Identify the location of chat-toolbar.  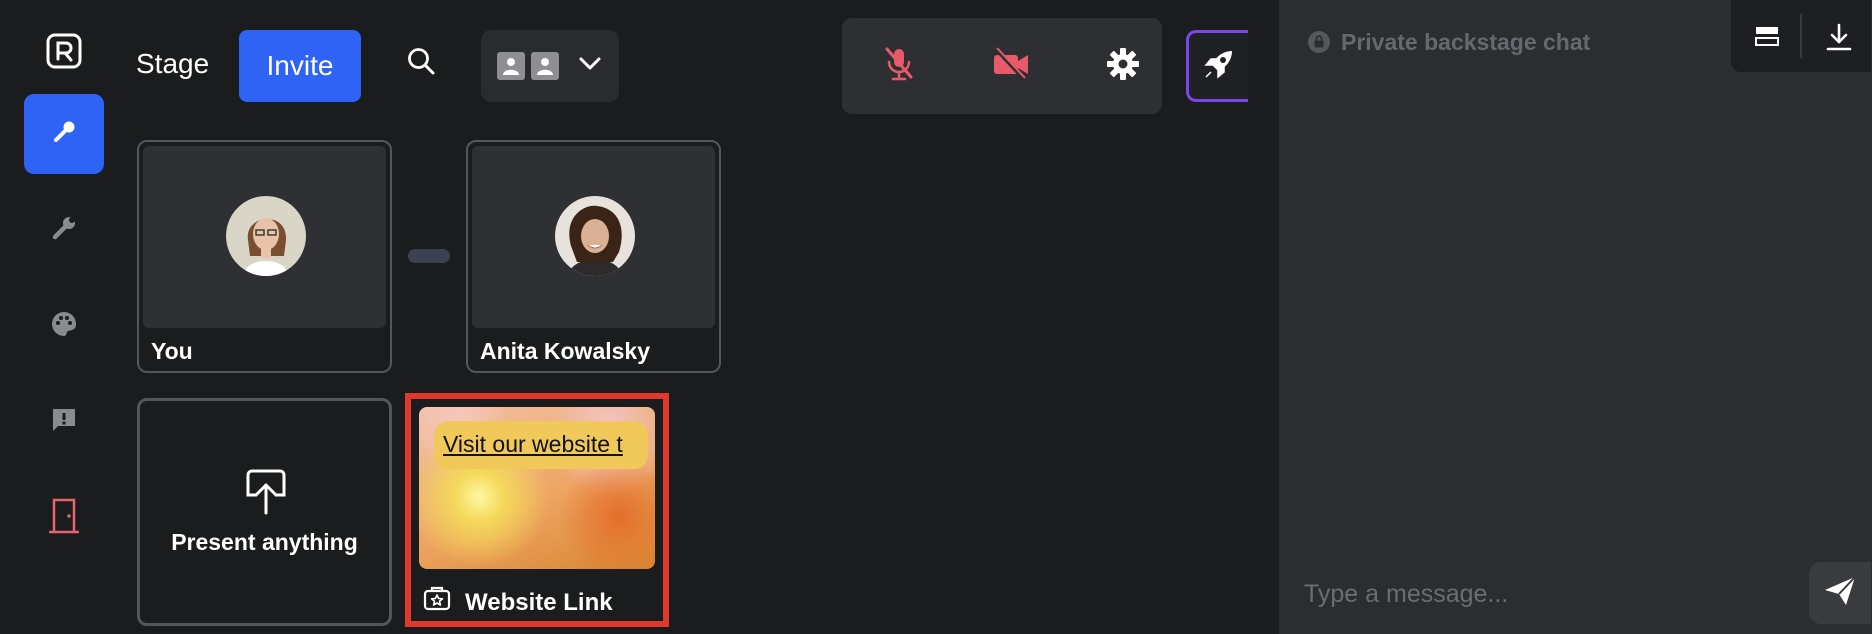
(1801, 36).